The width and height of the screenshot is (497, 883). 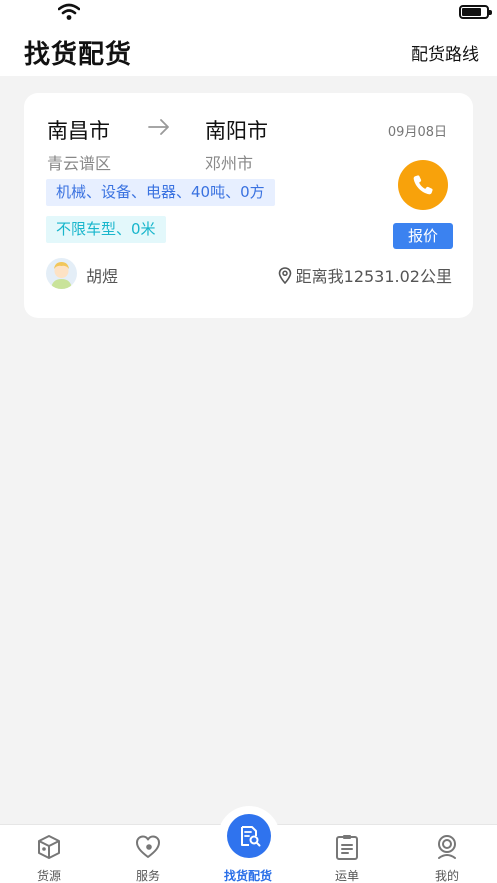 What do you see at coordinates (160, 192) in the screenshot?
I see `cargo-tag: 机械、设备、电器、40吨、0方` at bounding box center [160, 192].